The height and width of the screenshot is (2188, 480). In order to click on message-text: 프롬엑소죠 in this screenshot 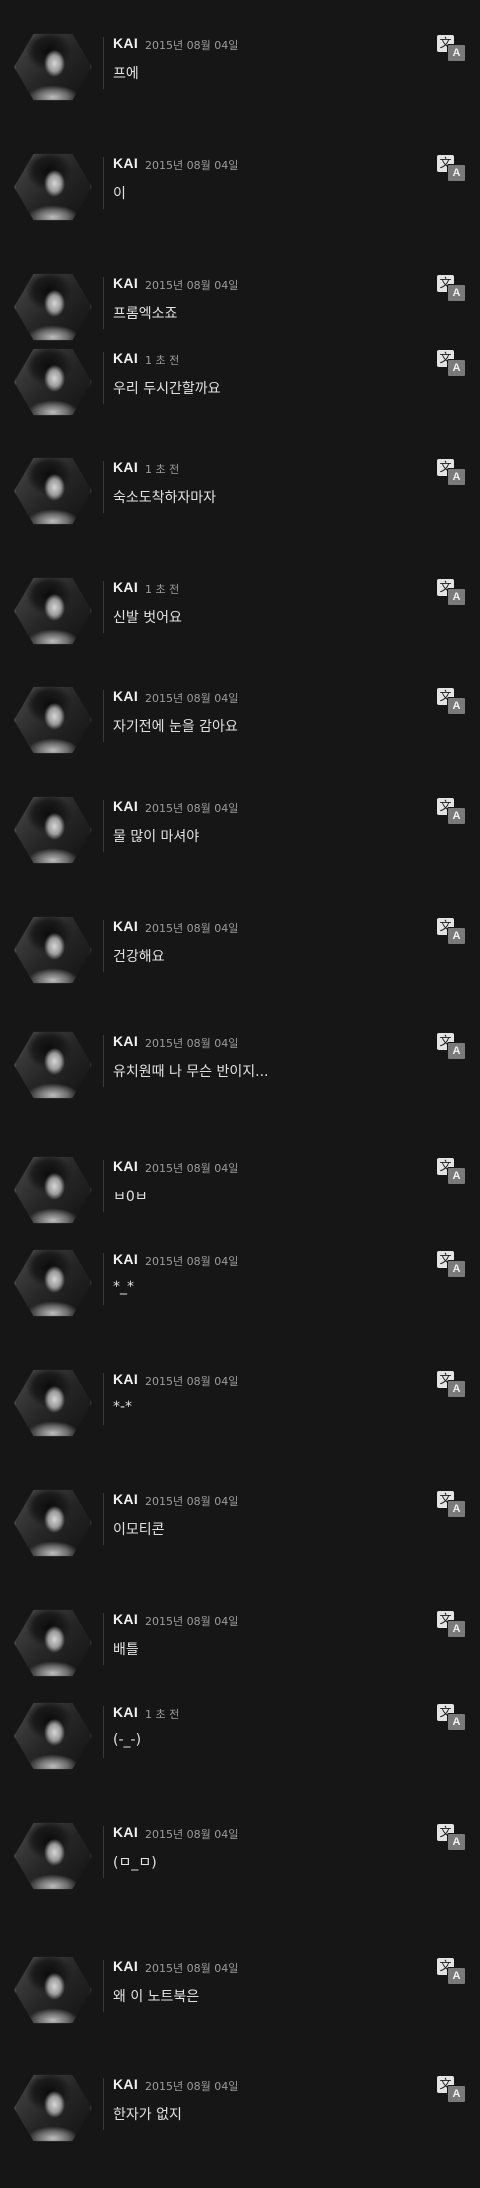, I will do `click(145, 314)`.